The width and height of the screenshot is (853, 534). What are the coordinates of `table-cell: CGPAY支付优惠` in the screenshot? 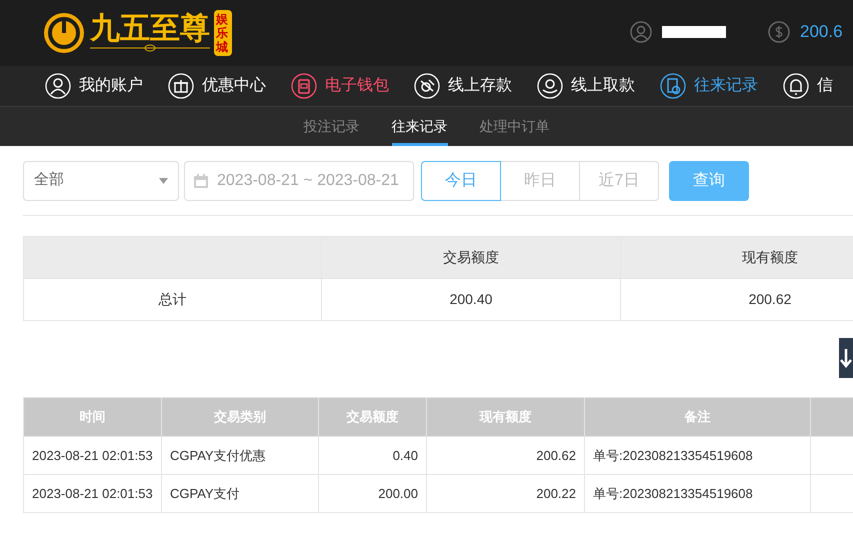 It's located at (240, 455).